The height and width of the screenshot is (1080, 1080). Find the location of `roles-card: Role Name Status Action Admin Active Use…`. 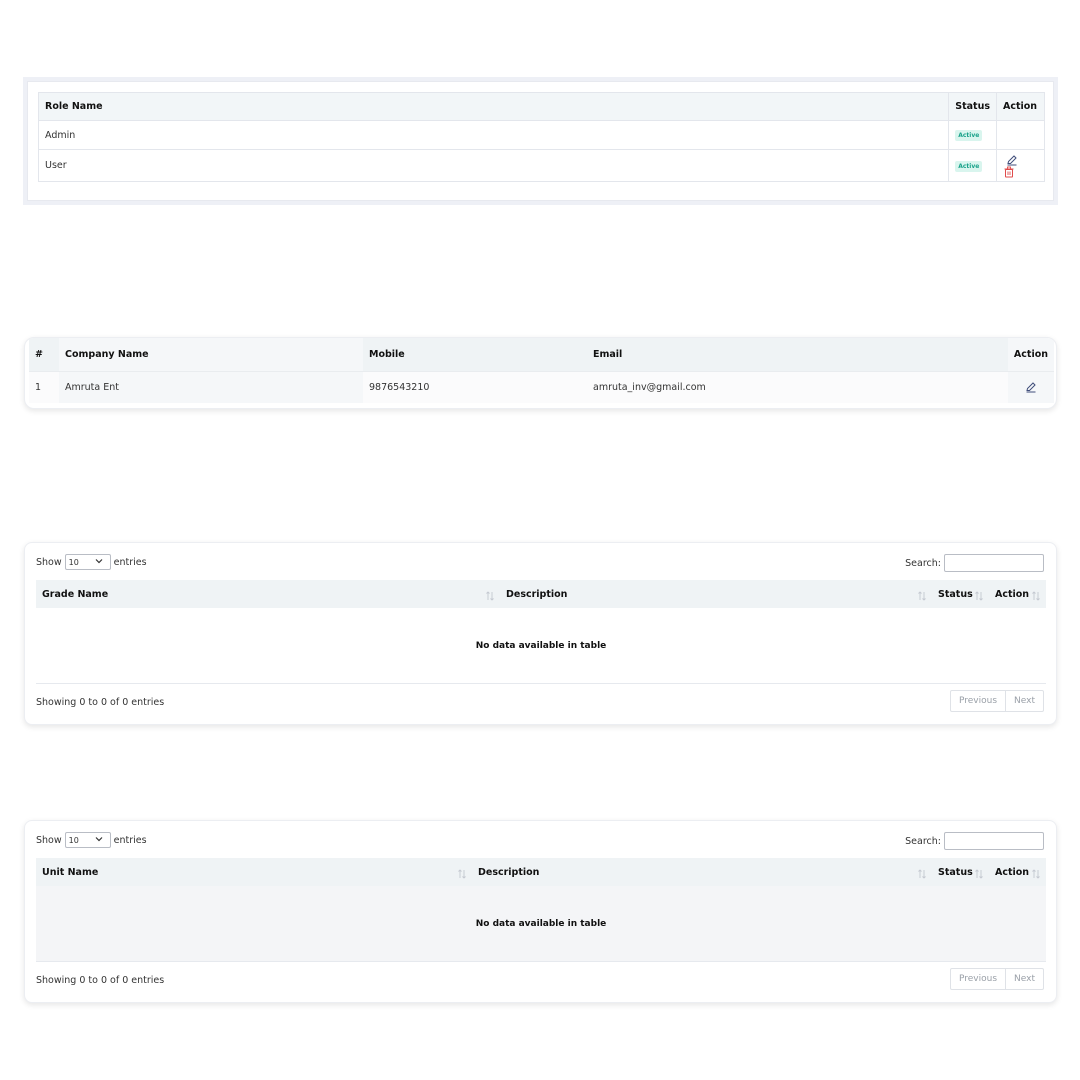

roles-card: Role Name Status Action Admin Active Use… is located at coordinates (540, 141).